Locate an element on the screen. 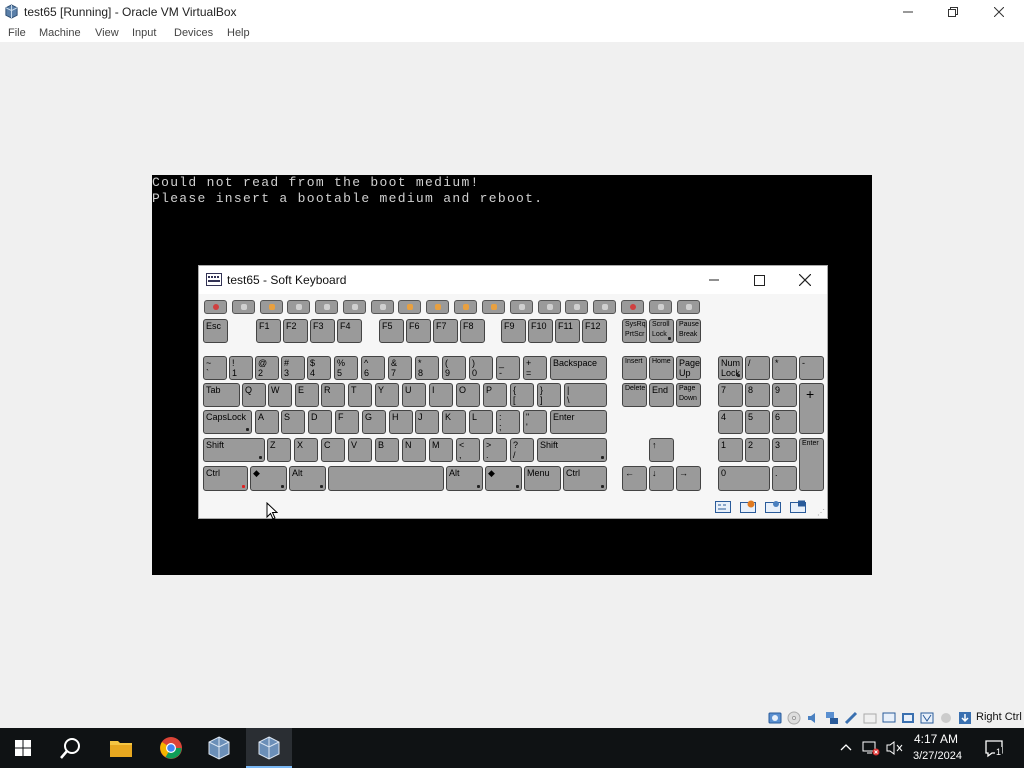 The height and width of the screenshot is (768, 1024). key-l: L is located at coordinates (481, 422).